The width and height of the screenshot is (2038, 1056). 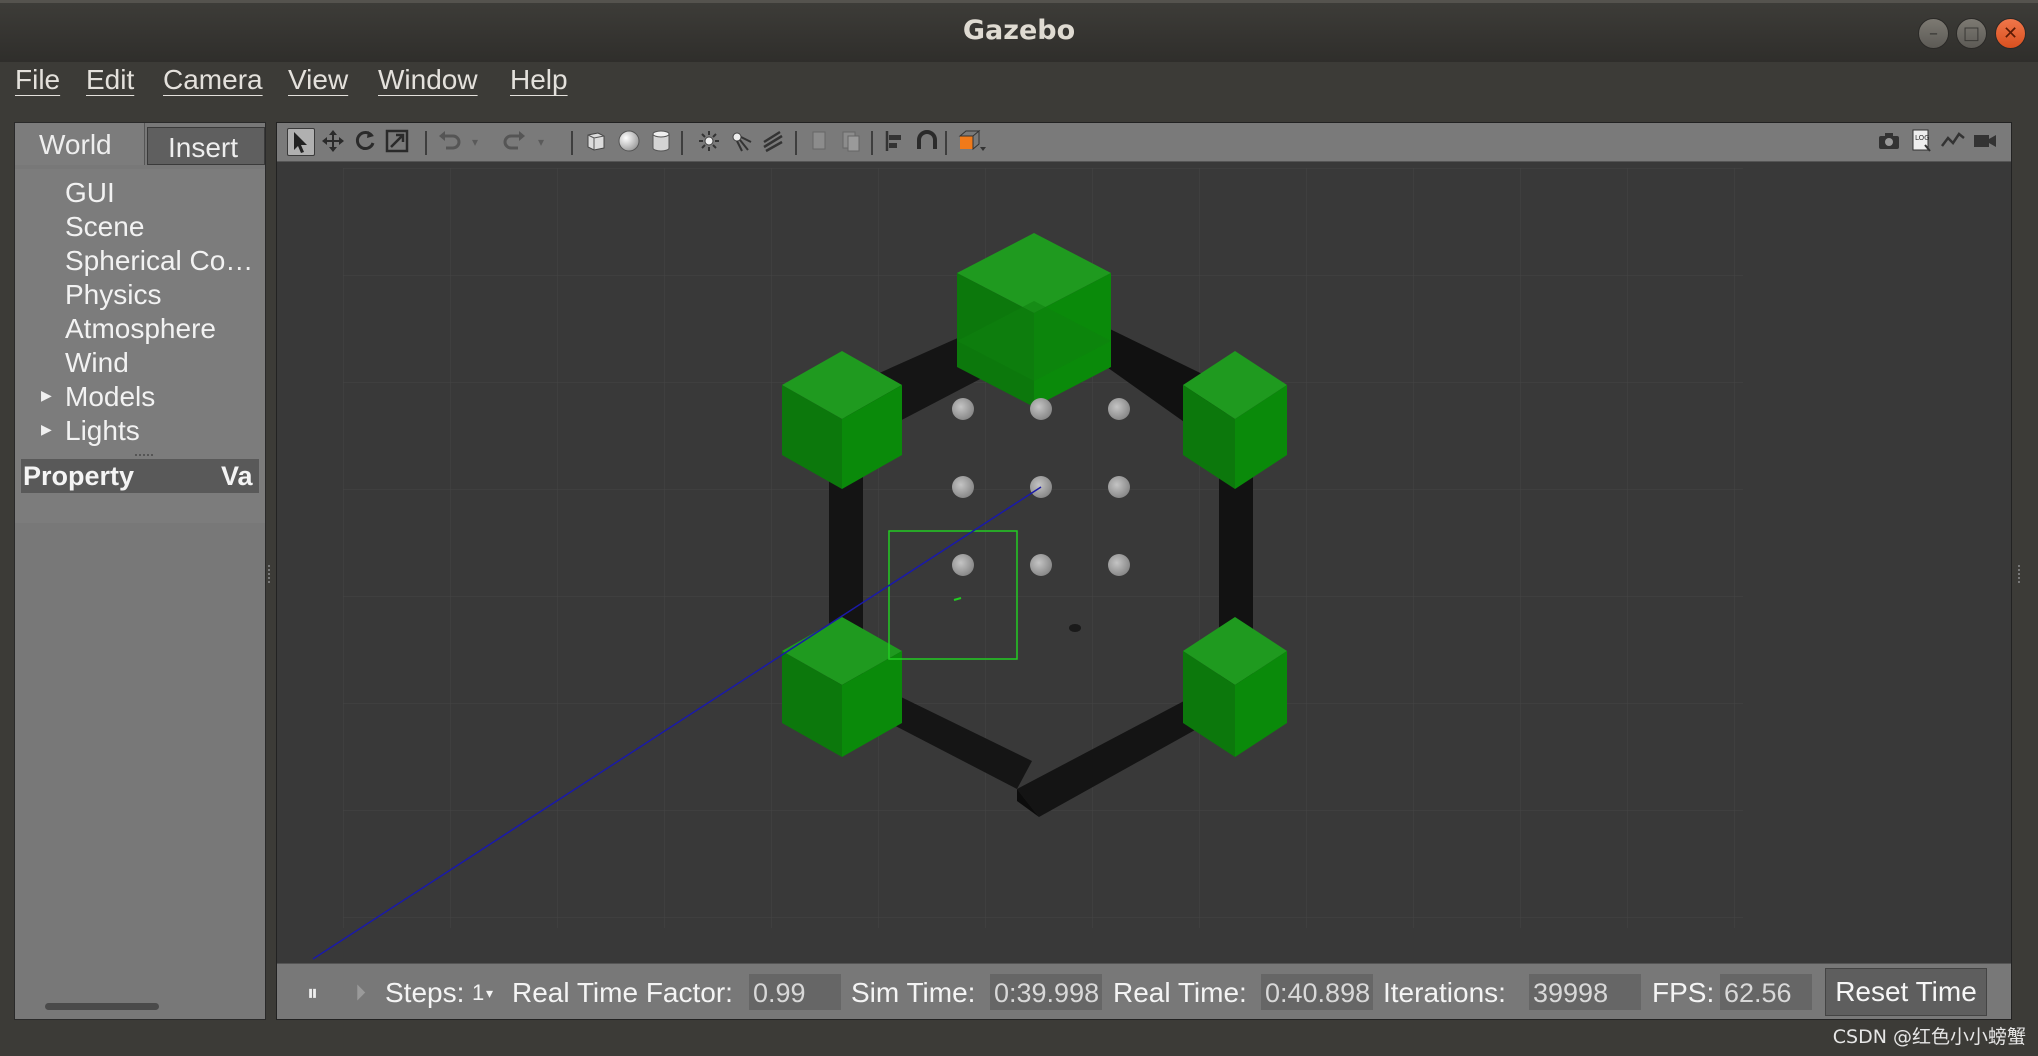 I want to click on snap-icon, so click(x=927, y=142).